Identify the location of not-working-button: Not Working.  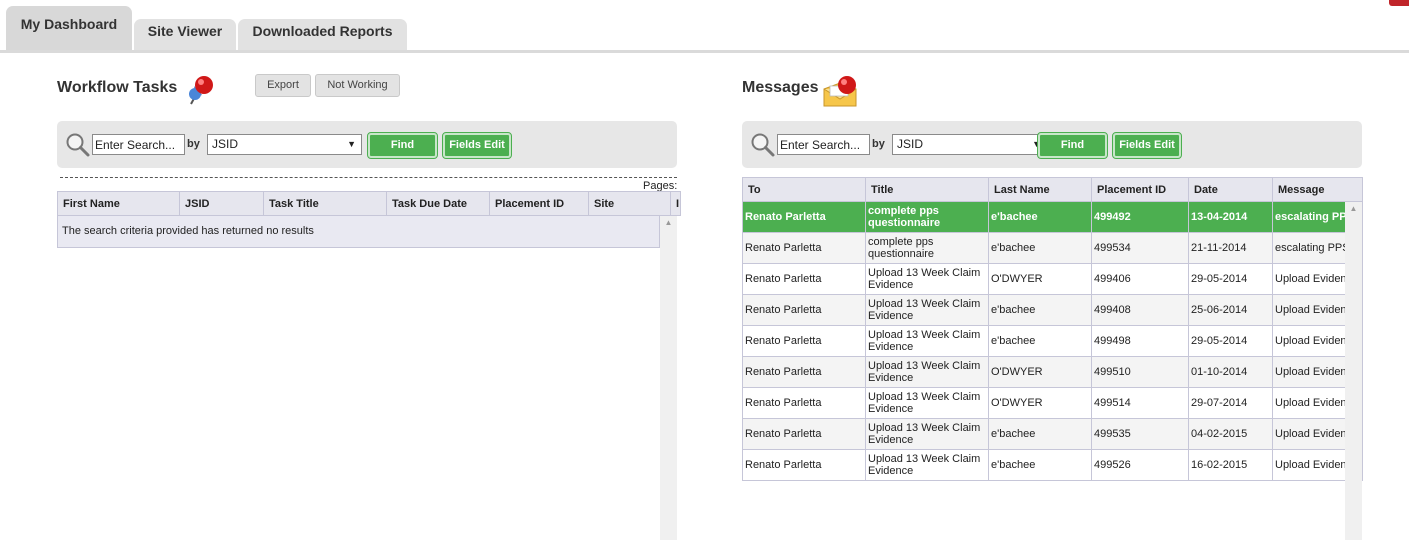
(357, 85).